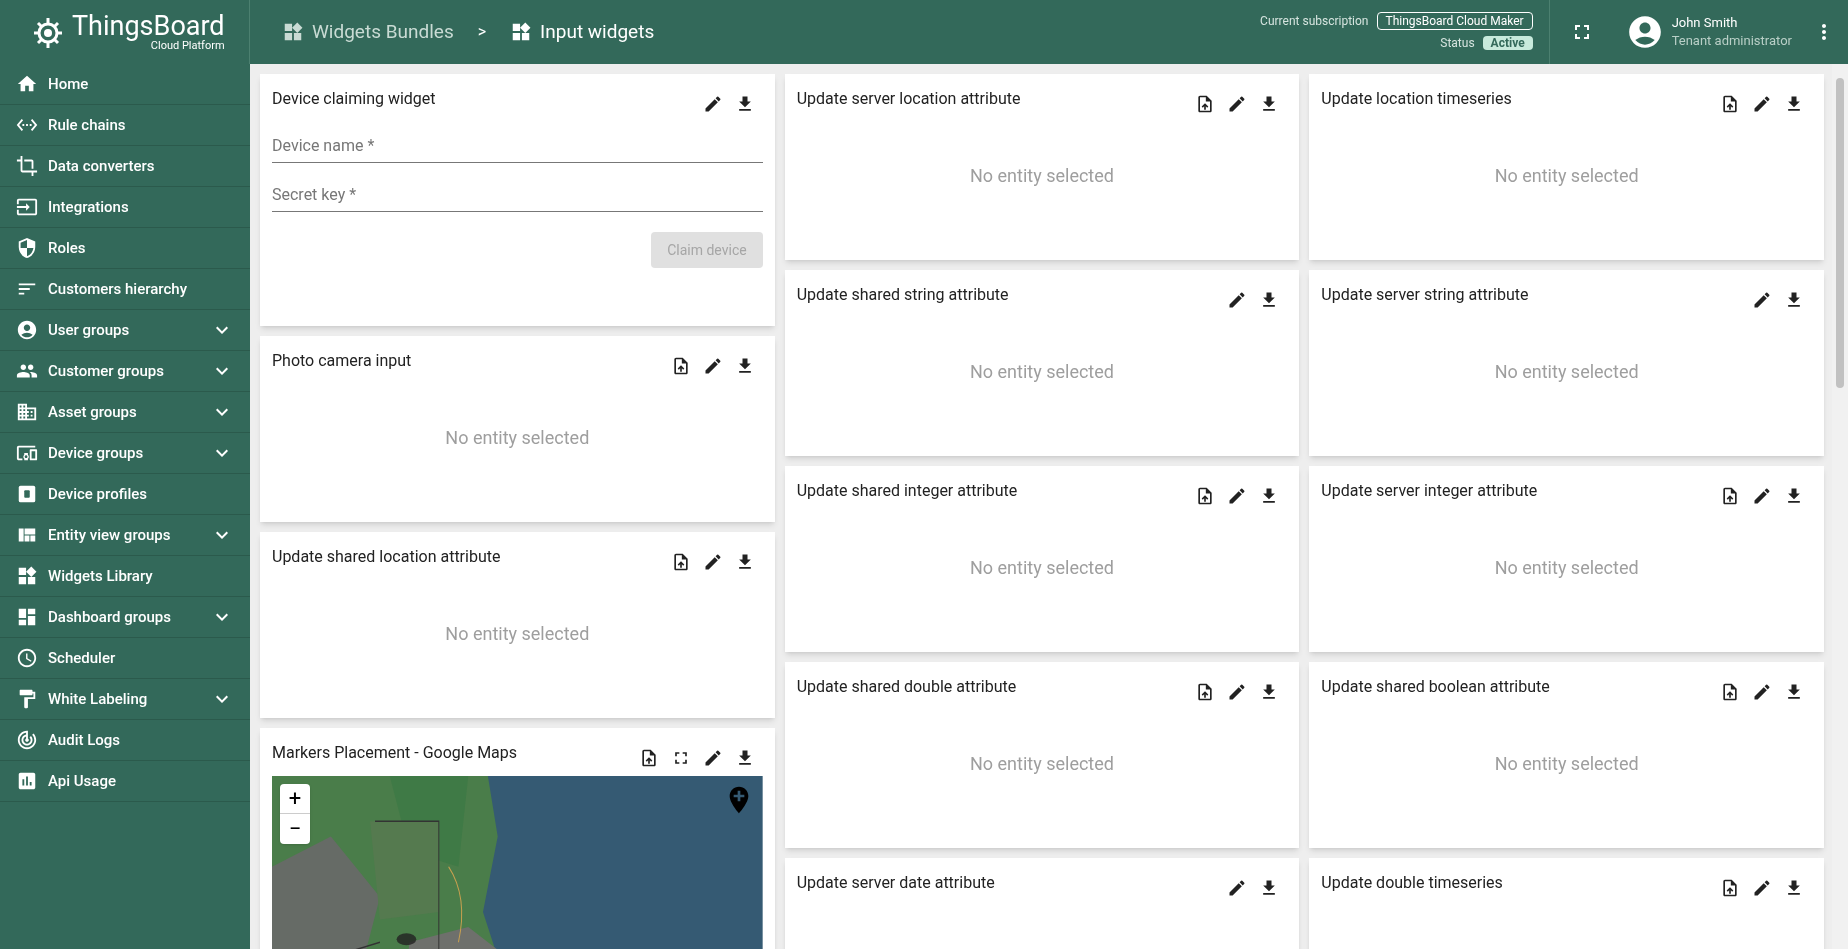 This screenshot has height=949, width=1848. I want to click on widget-title: Update server location attribute, so click(908, 99).